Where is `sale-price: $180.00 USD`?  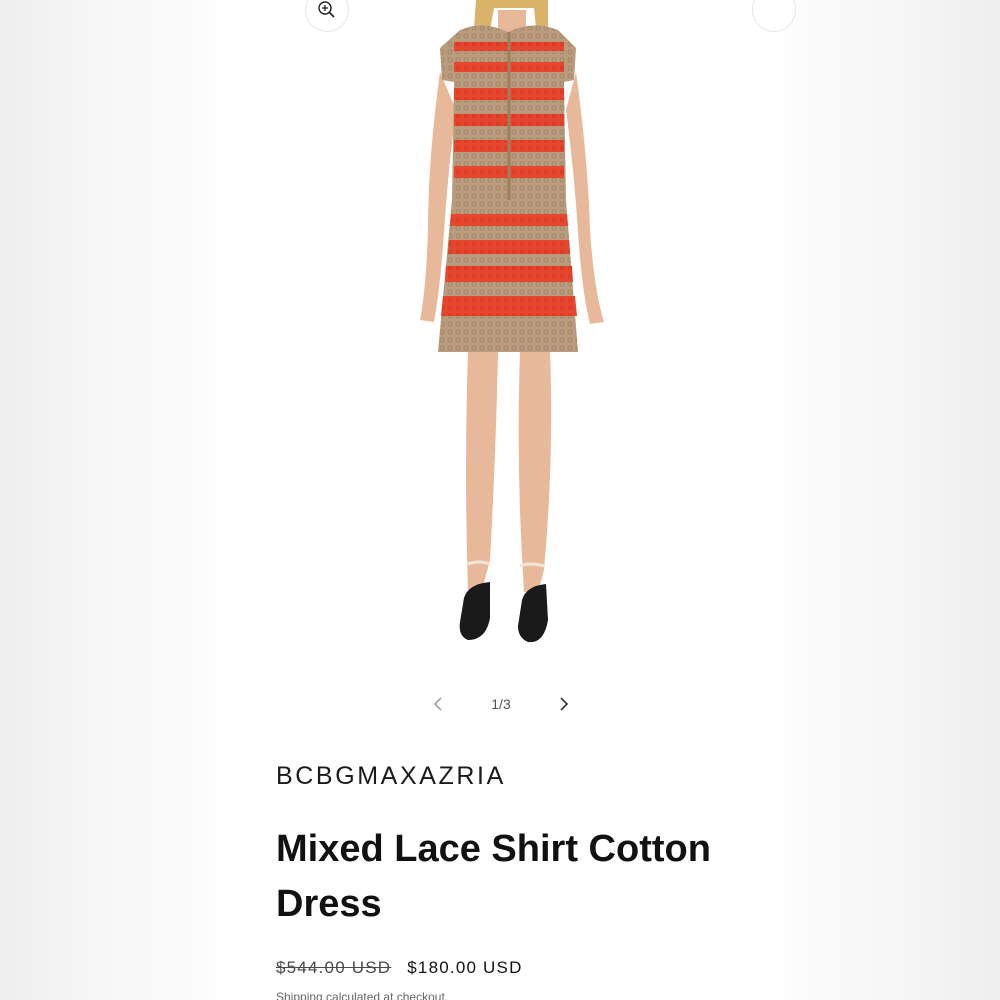
sale-price: $180.00 USD is located at coordinates (465, 967).